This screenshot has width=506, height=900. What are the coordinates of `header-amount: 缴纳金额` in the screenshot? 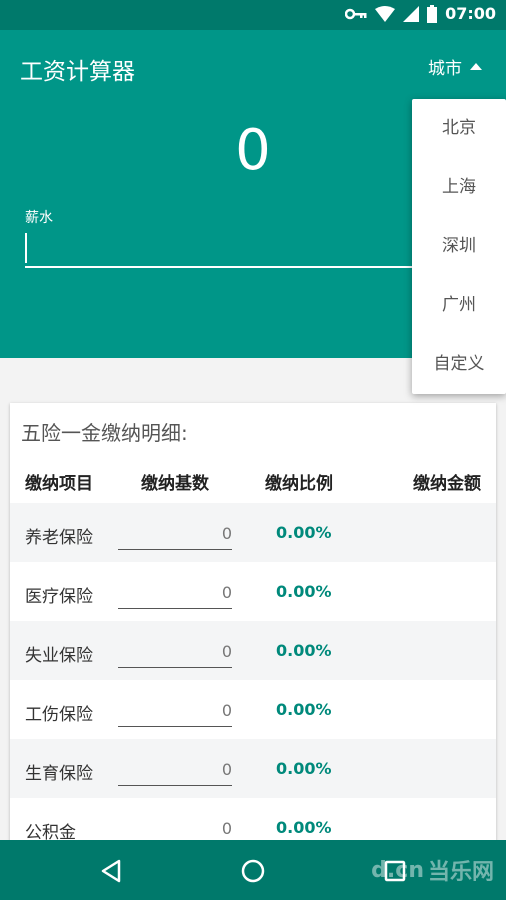 It's located at (447, 484).